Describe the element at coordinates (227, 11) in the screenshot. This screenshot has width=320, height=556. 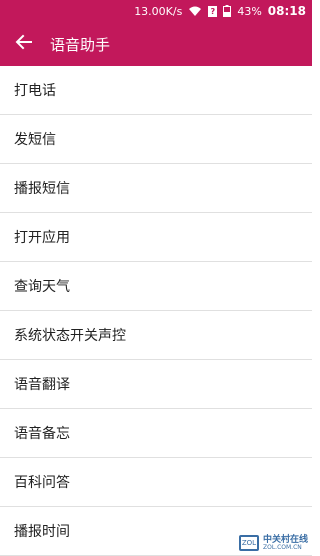
I see `battery-icon` at that location.